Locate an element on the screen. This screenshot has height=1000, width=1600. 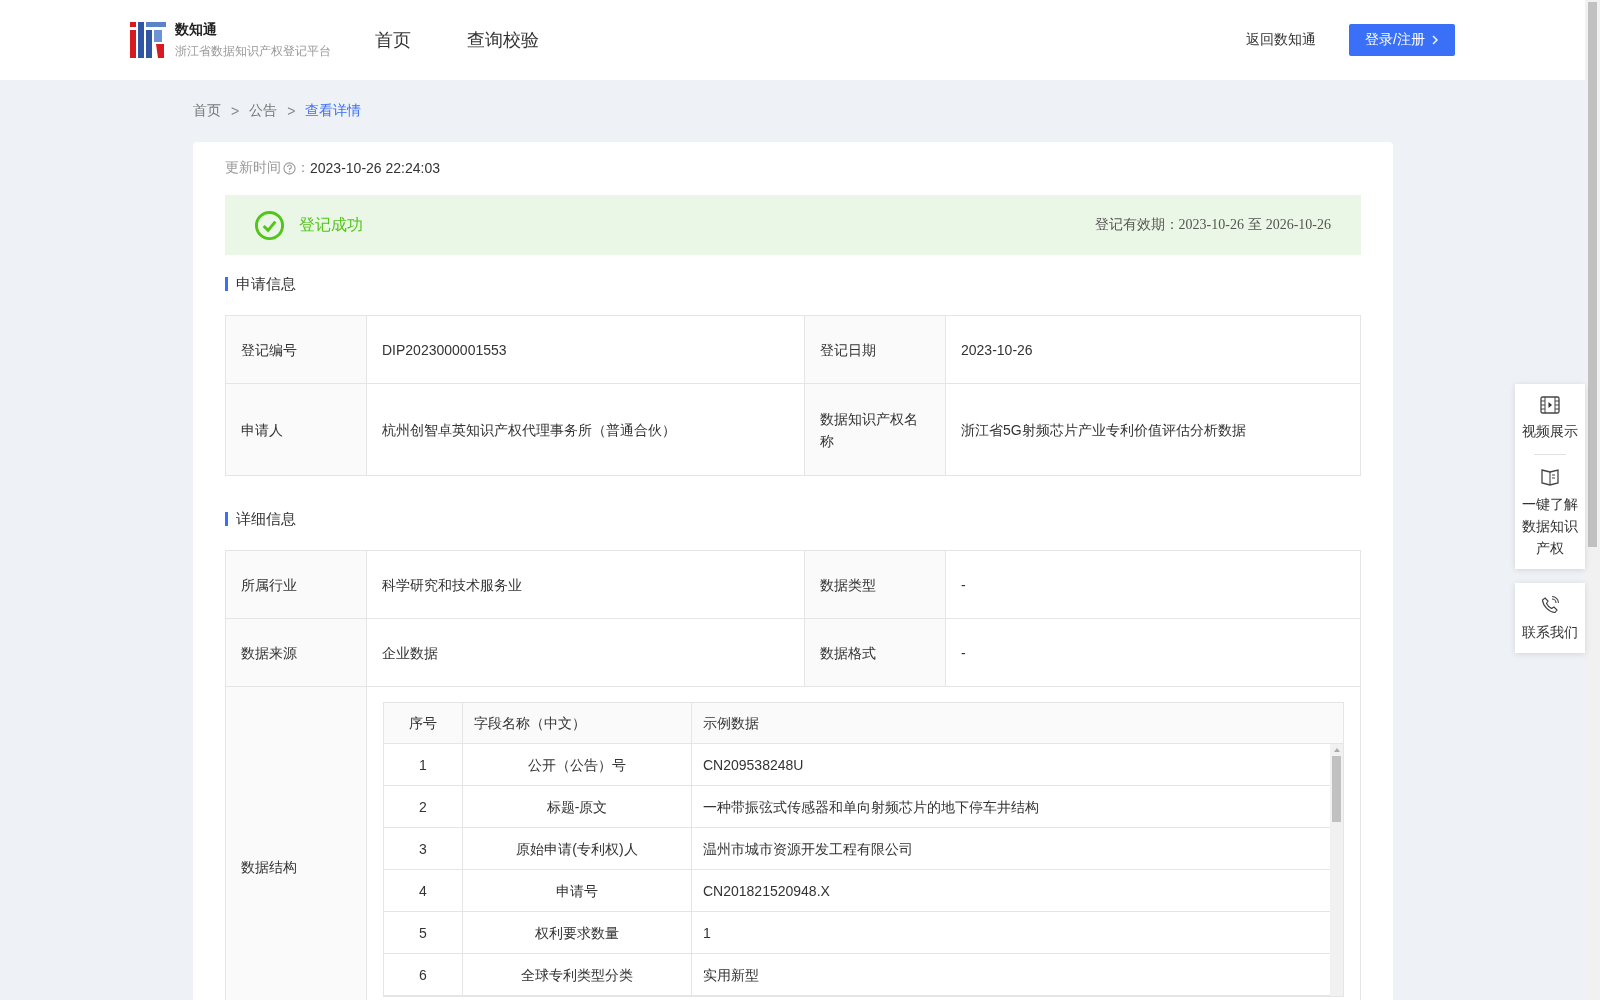
breadcrumb-link: 首页 is located at coordinates (207, 111).